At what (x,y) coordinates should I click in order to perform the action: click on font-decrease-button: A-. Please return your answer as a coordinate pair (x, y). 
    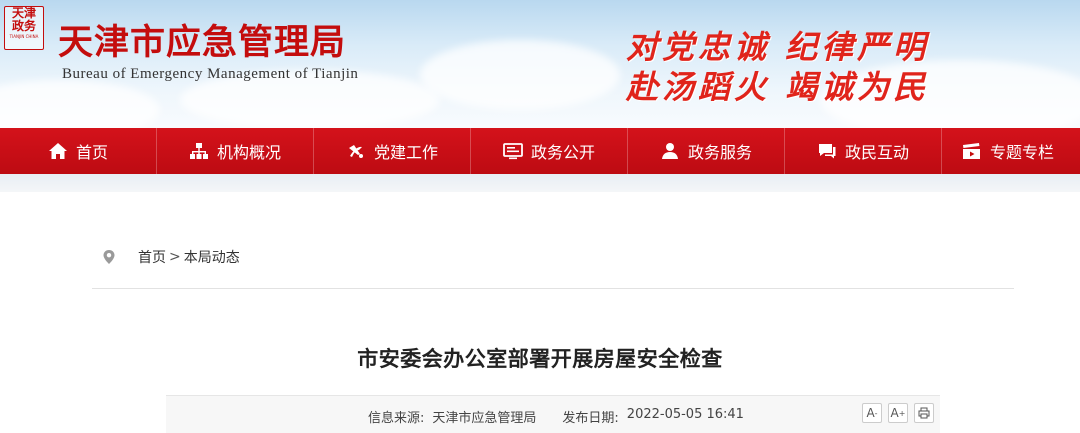
    Looking at the image, I should click on (872, 413).